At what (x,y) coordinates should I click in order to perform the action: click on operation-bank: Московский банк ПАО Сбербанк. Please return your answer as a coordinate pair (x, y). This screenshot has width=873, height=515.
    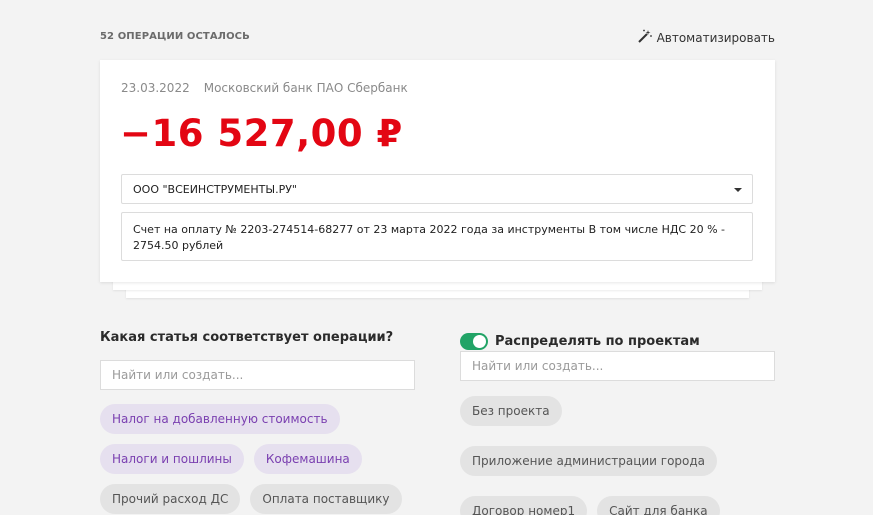
    Looking at the image, I should click on (305, 88).